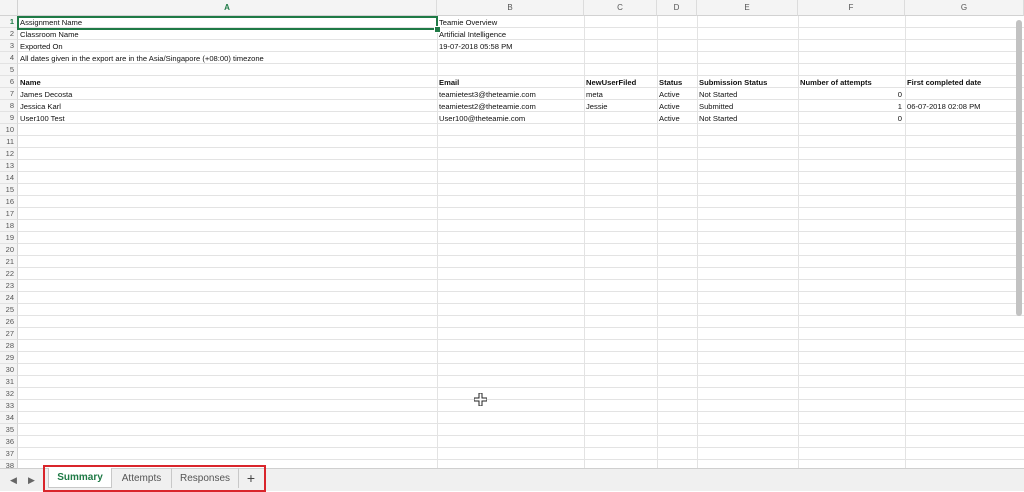  I want to click on row-header: 36, so click(9, 442).